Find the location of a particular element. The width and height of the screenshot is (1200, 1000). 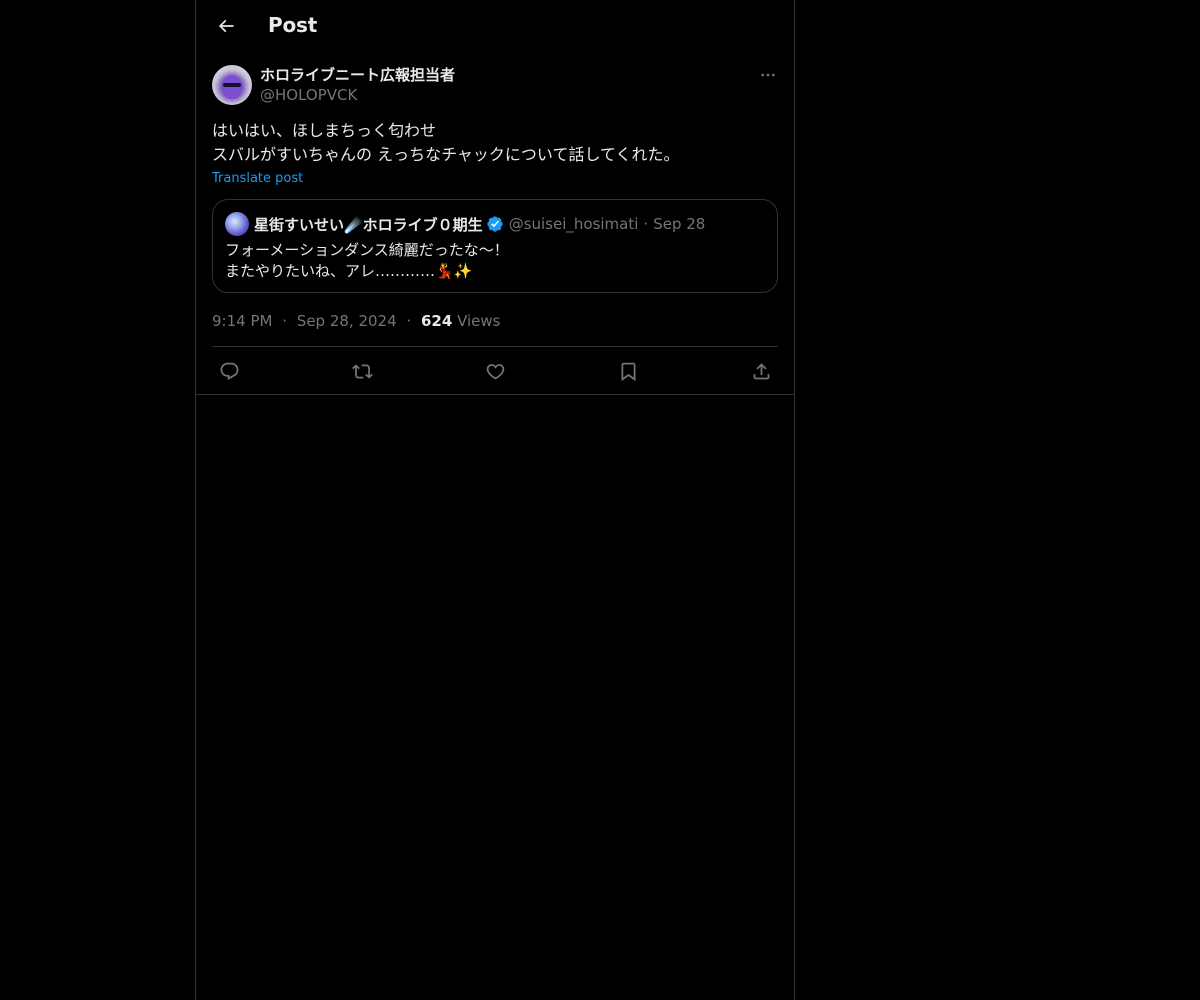

post-time: 9:14 PM is located at coordinates (242, 321).